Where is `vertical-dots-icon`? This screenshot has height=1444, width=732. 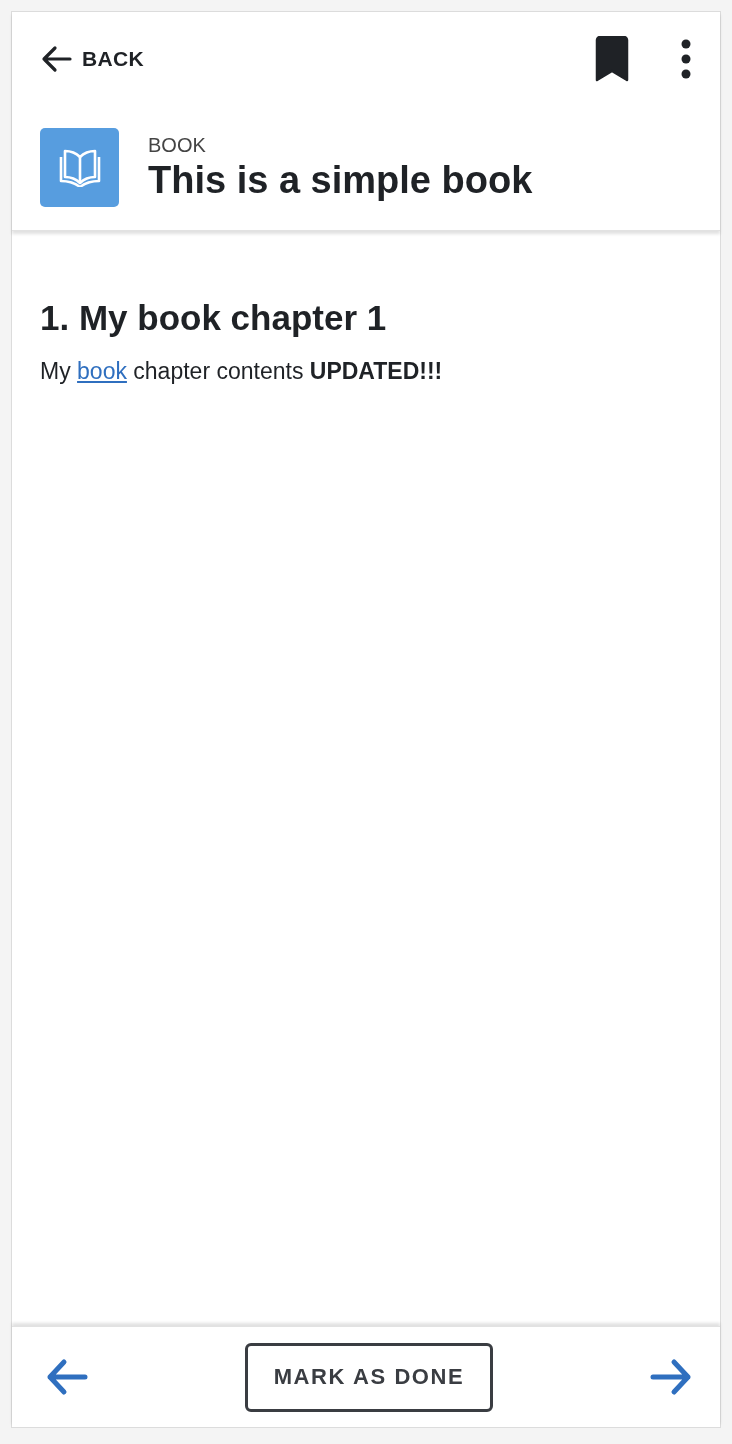 vertical-dots-icon is located at coordinates (686, 59).